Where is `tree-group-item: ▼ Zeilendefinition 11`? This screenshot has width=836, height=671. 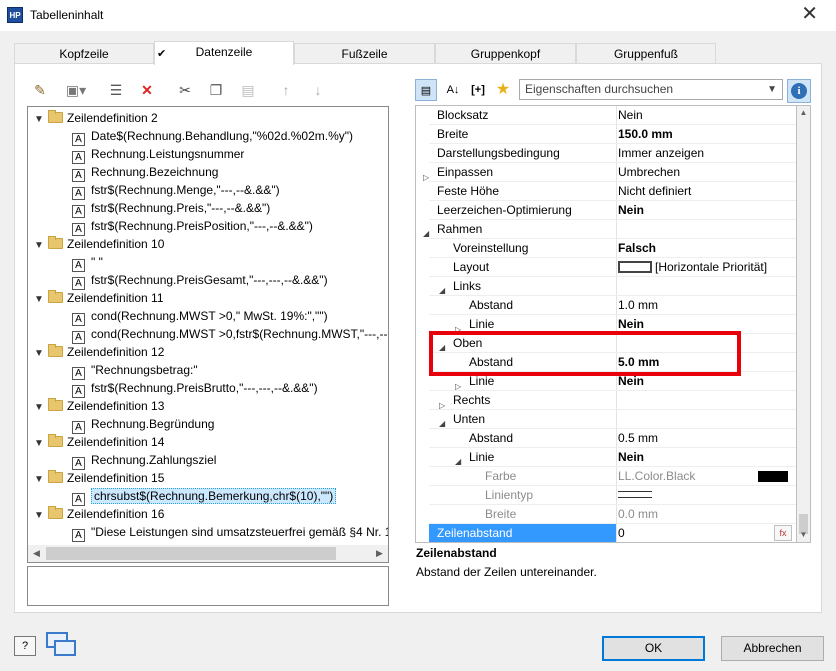 tree-group-item: ▼ Zeilendefinition 11 is located at coordinates (99, 298).